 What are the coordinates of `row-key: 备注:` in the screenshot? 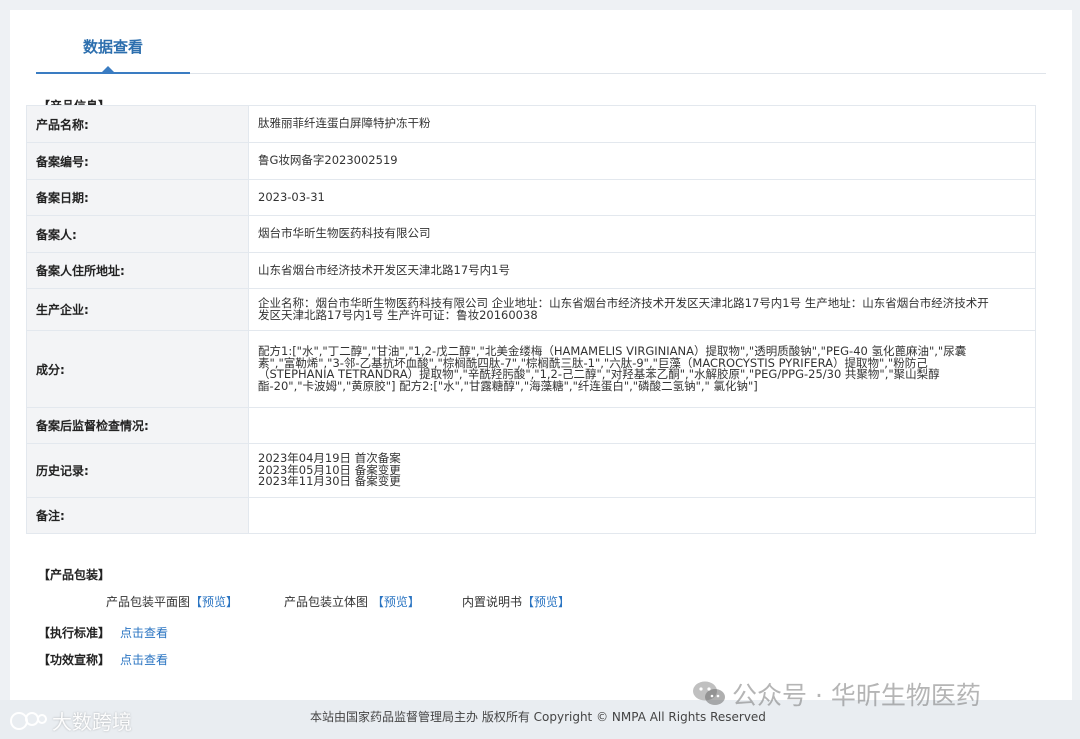 It's located at (137, 515).